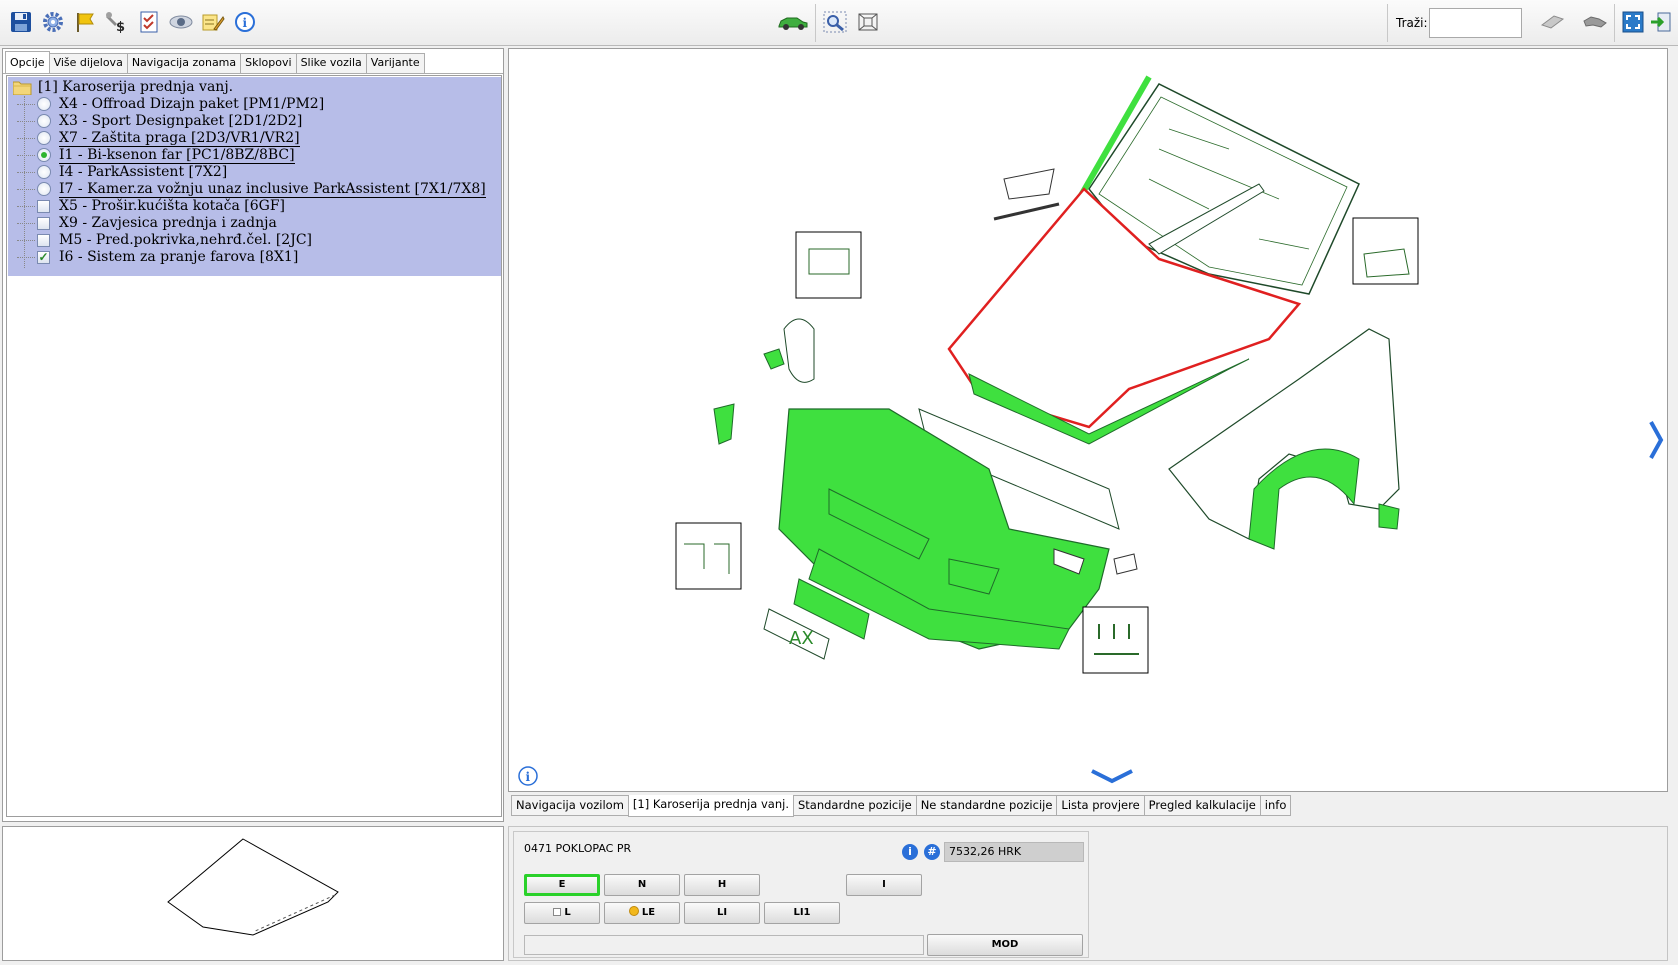 The width and height of the screenshot is (1678, 965). I want to click on part-price: 7532,26 HRK, so click(1014, 852).